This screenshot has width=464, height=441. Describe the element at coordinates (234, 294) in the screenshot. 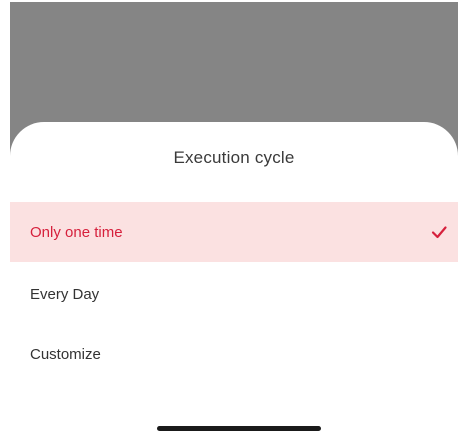

I see `option-every-day: Every Day` at that location.